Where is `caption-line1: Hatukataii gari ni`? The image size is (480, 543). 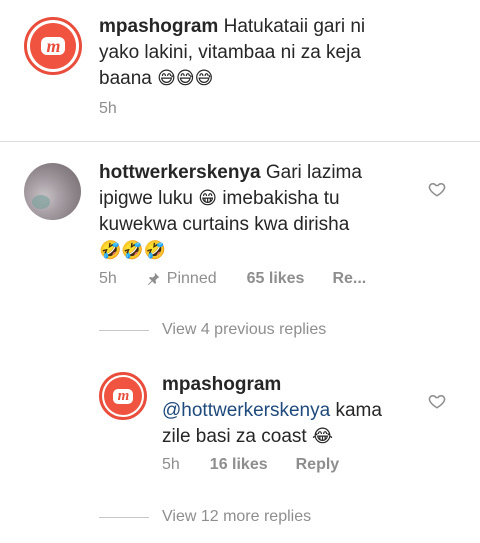 caption-line1: Hatukataii gari ni is located at coordinates (294, 26).